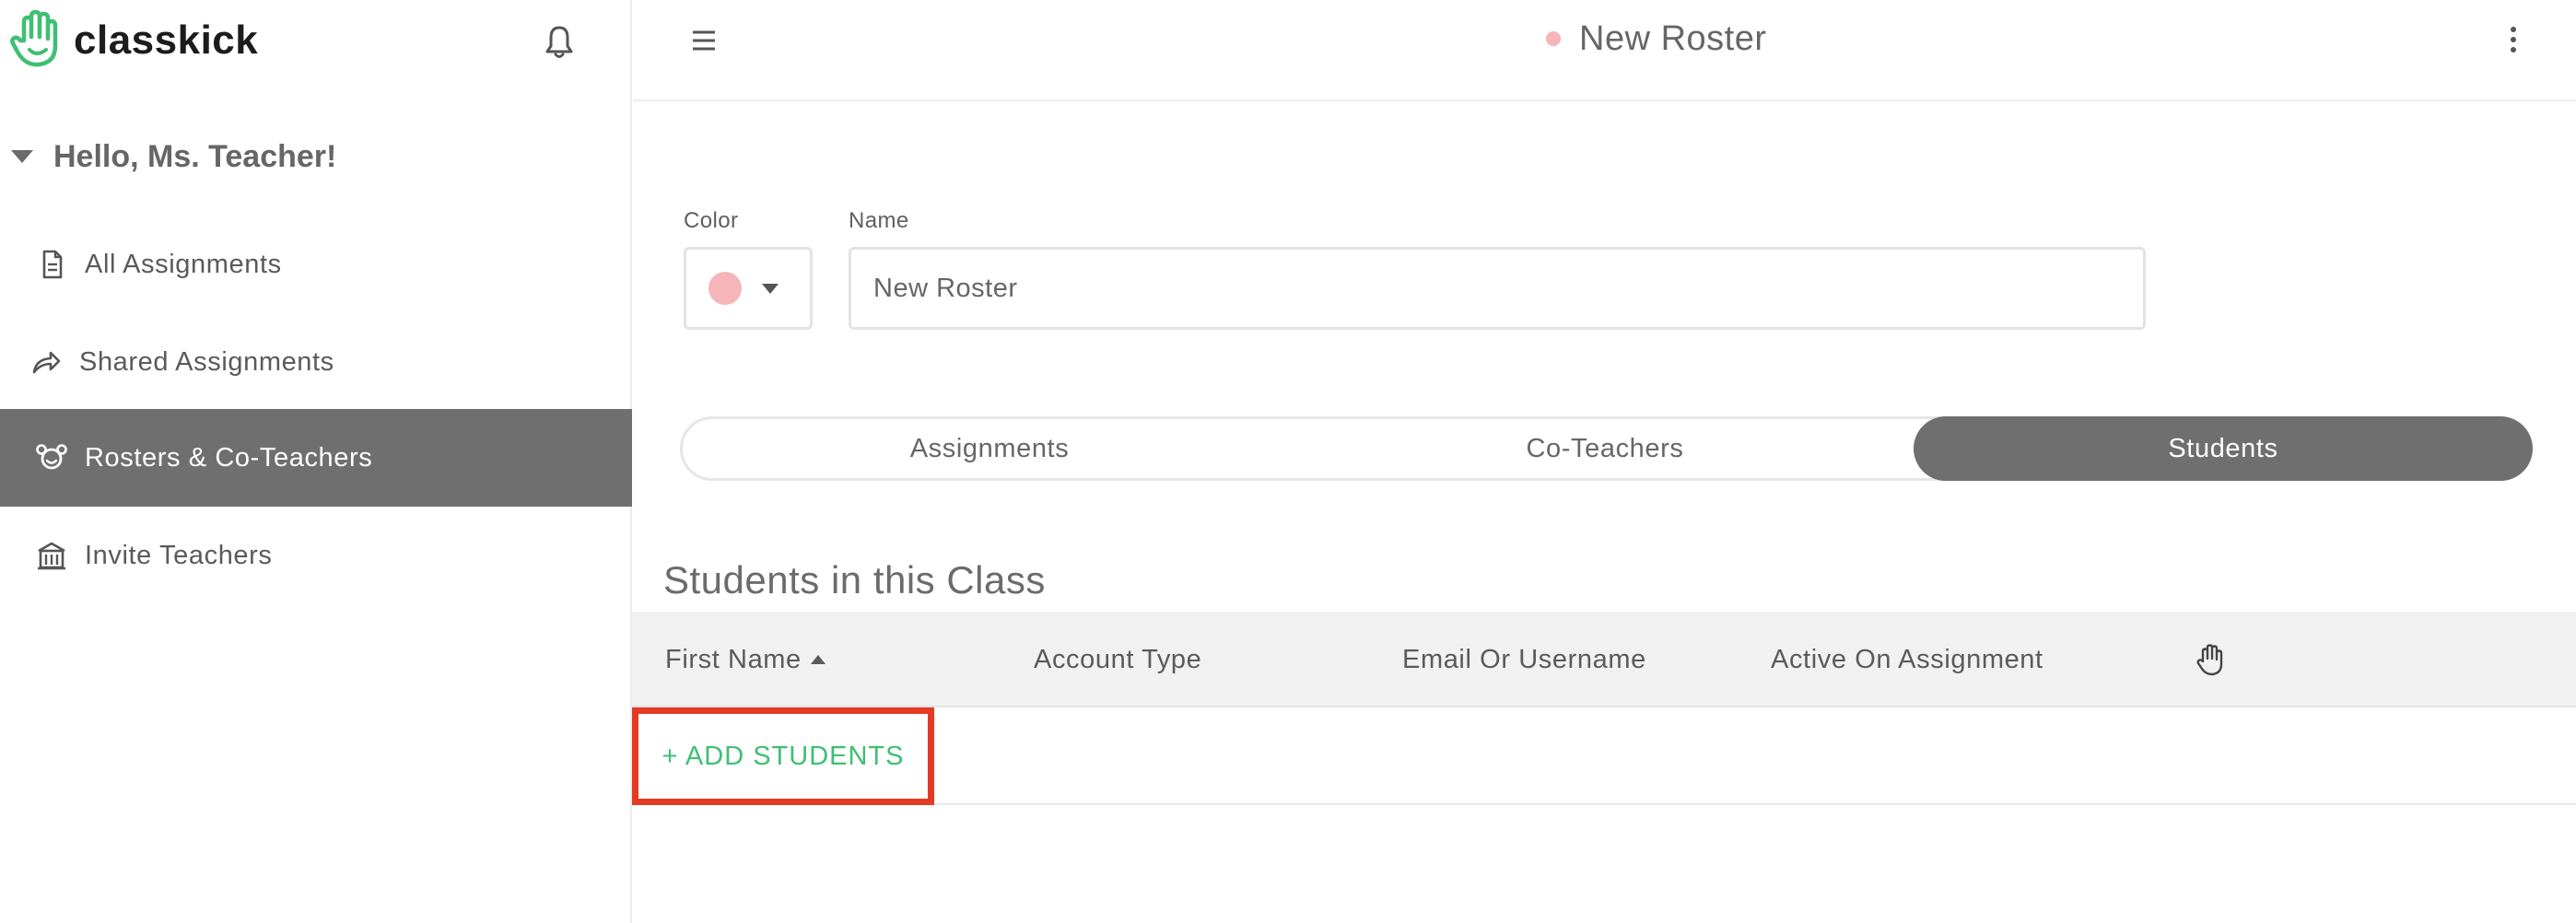  What do you see at coordinates (195, 156) in the screenshot?
I see `greeting-text: Hello, Ms. Teacher!` at bounding box center [195, 156].